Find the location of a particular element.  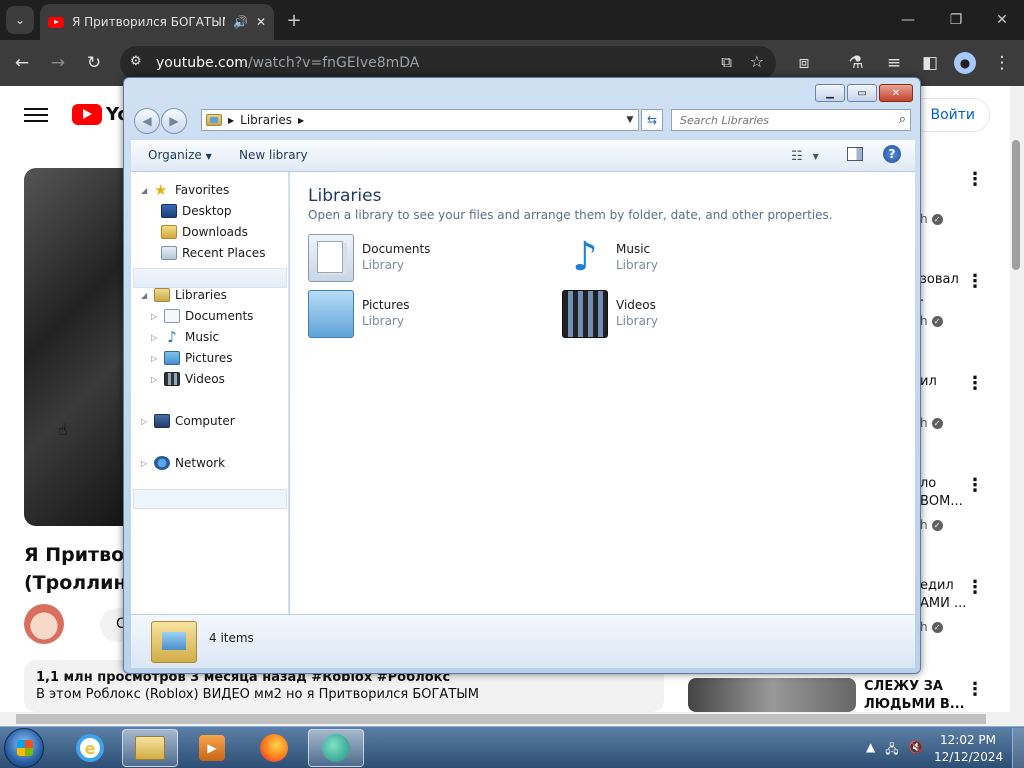

restore-window-button: ❐ is located at coordinates (956, 20).